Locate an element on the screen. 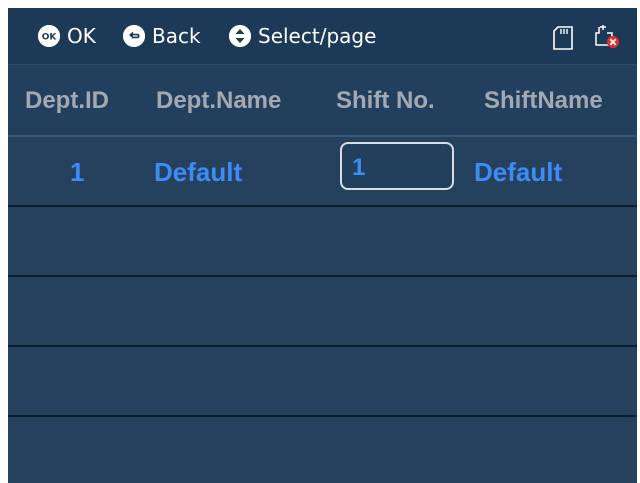 The width and height of the screenshot is (640, 483). svg-text: OK is located at coordinates (50, 38).